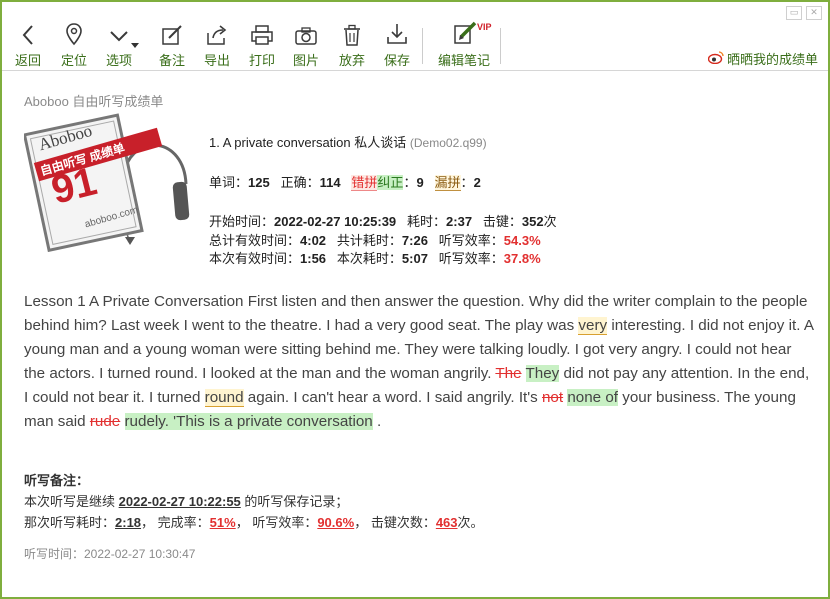 The width and height of the screenshot is (830, 599). I want to click on back-button: 返回, so click(28, 44).